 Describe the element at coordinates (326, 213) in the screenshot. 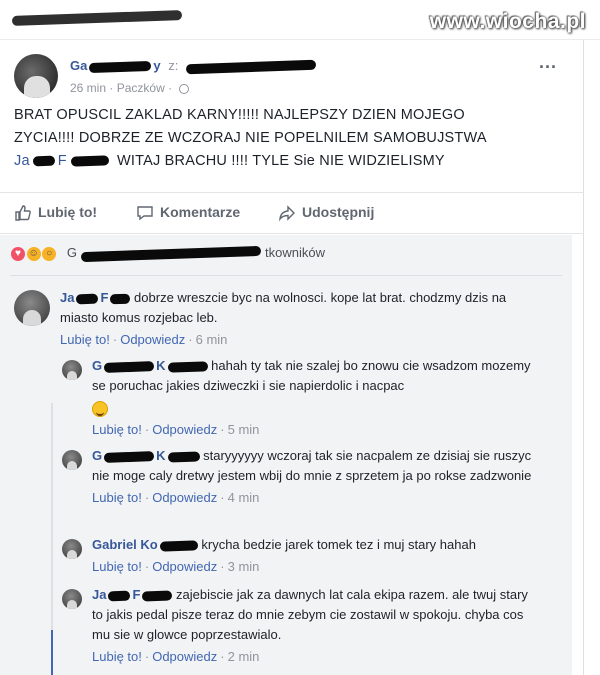

I see `share-button: Udostępnij` at that location.